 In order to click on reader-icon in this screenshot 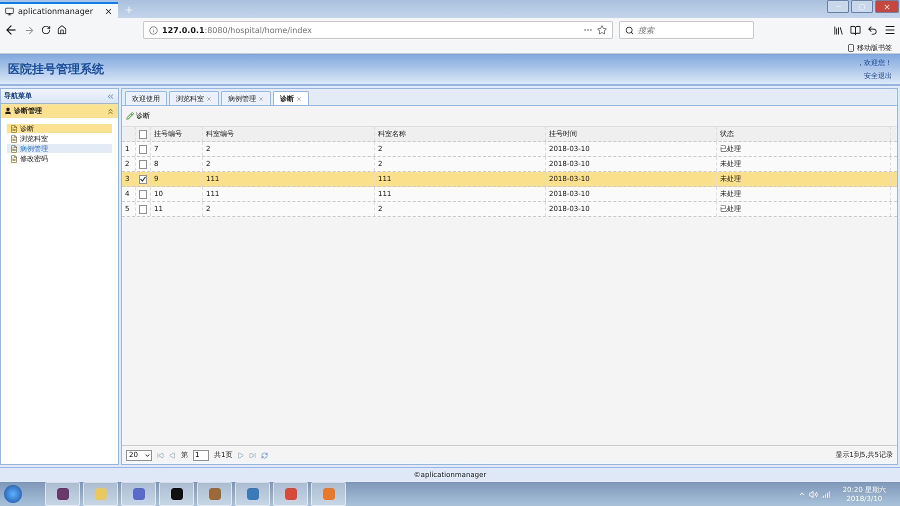, I will do `click(855, 30)`.